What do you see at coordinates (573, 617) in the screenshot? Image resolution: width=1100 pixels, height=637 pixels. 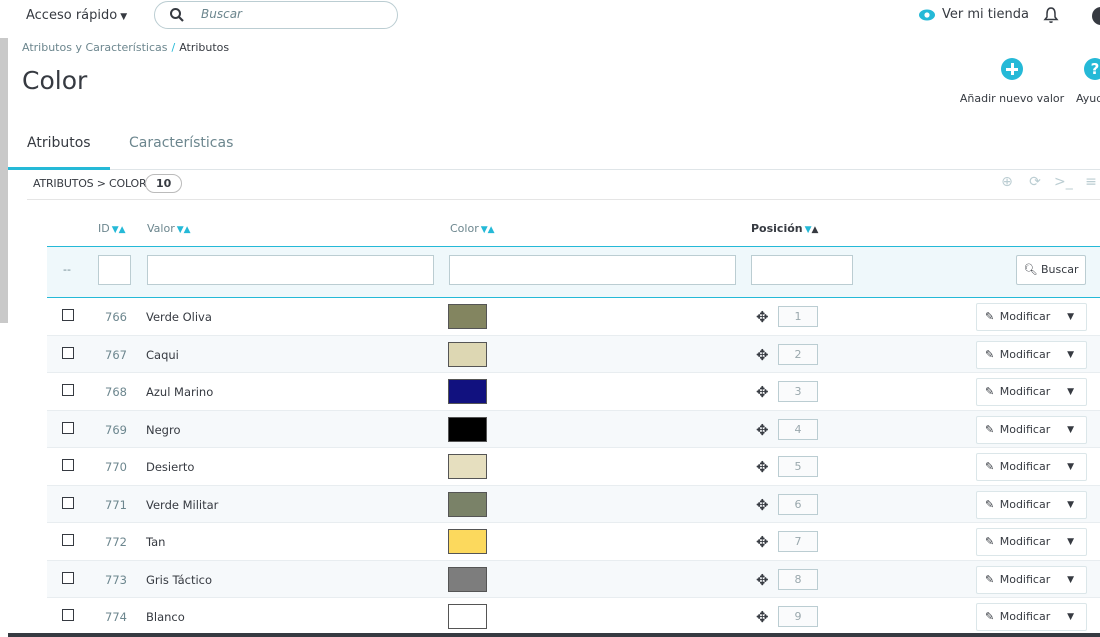 I see `table-row: 774 Blanco ✥ 9 ✎ Modificar ▼` at bounding box center [573, 617].